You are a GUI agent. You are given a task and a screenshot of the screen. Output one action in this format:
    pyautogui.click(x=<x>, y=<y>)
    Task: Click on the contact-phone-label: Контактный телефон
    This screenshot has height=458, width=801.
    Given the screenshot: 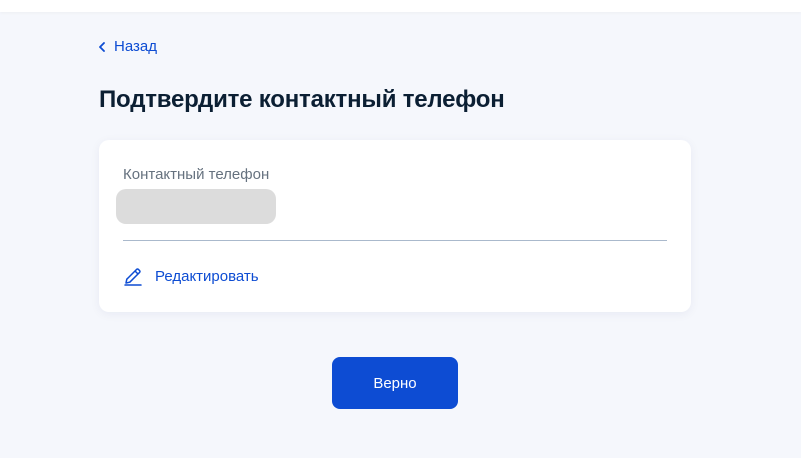 What is the action you would take?
    pyautogui.click(x=196, y=174)
    